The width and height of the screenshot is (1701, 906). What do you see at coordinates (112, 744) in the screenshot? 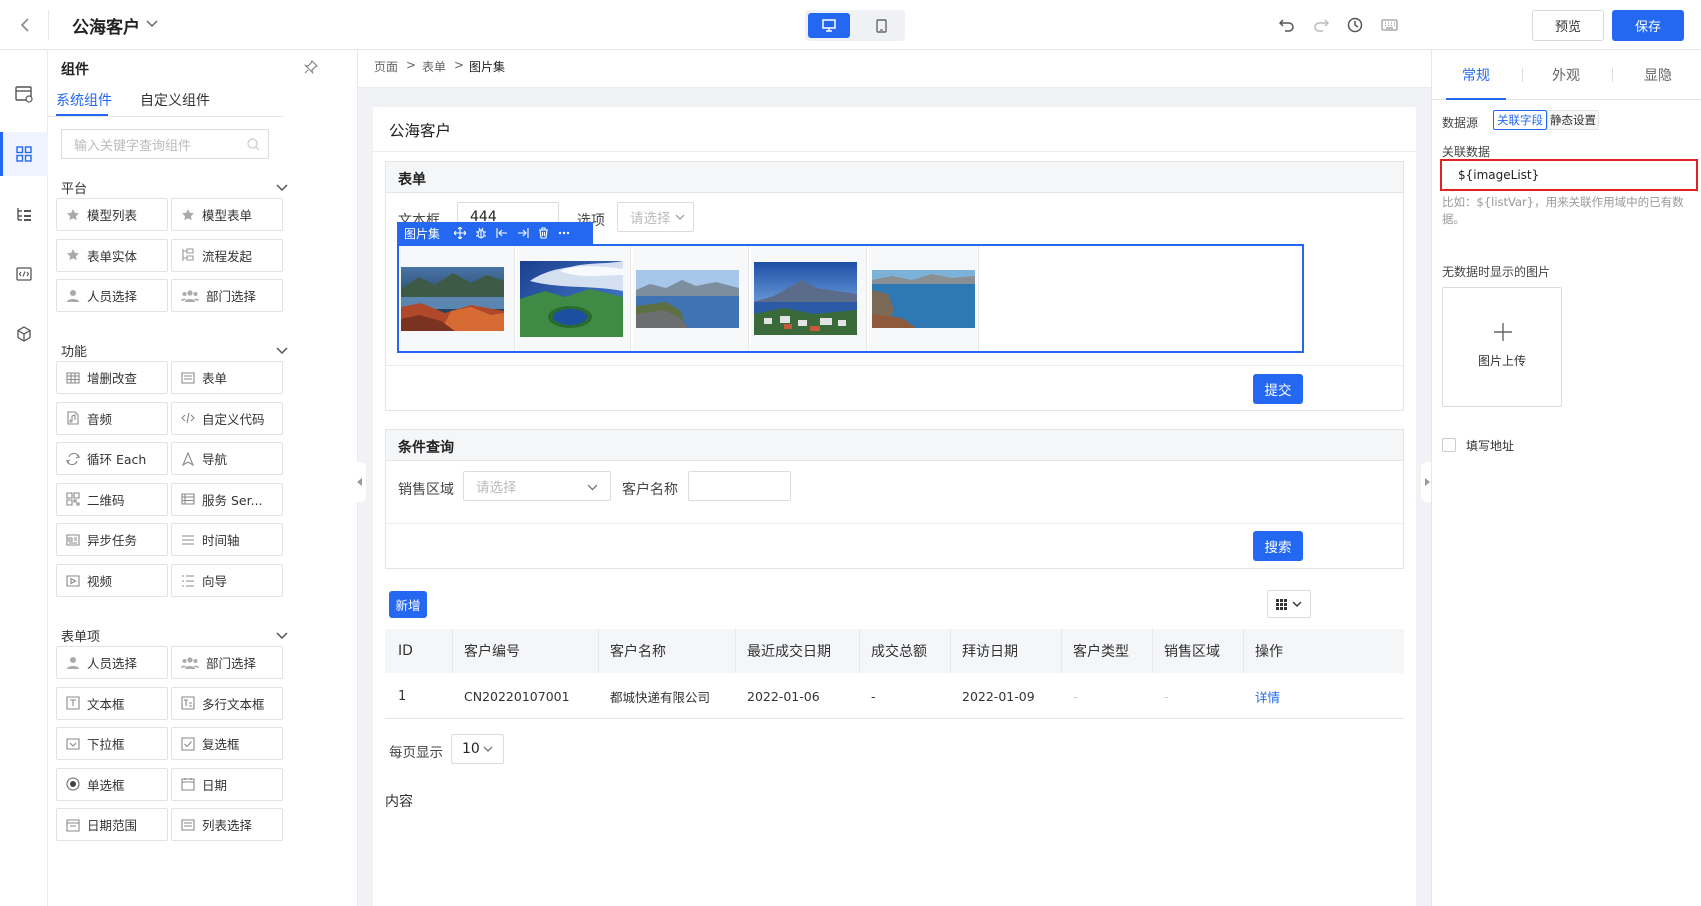
I see `component-item: 下拉框` at bounding box center [112, 744].